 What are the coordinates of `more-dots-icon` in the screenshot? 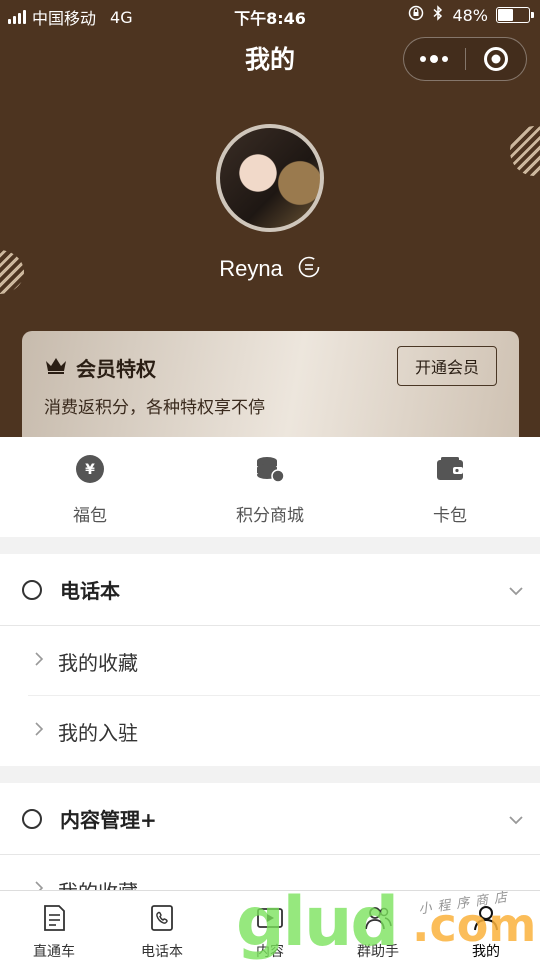 It's located at (434, 59).